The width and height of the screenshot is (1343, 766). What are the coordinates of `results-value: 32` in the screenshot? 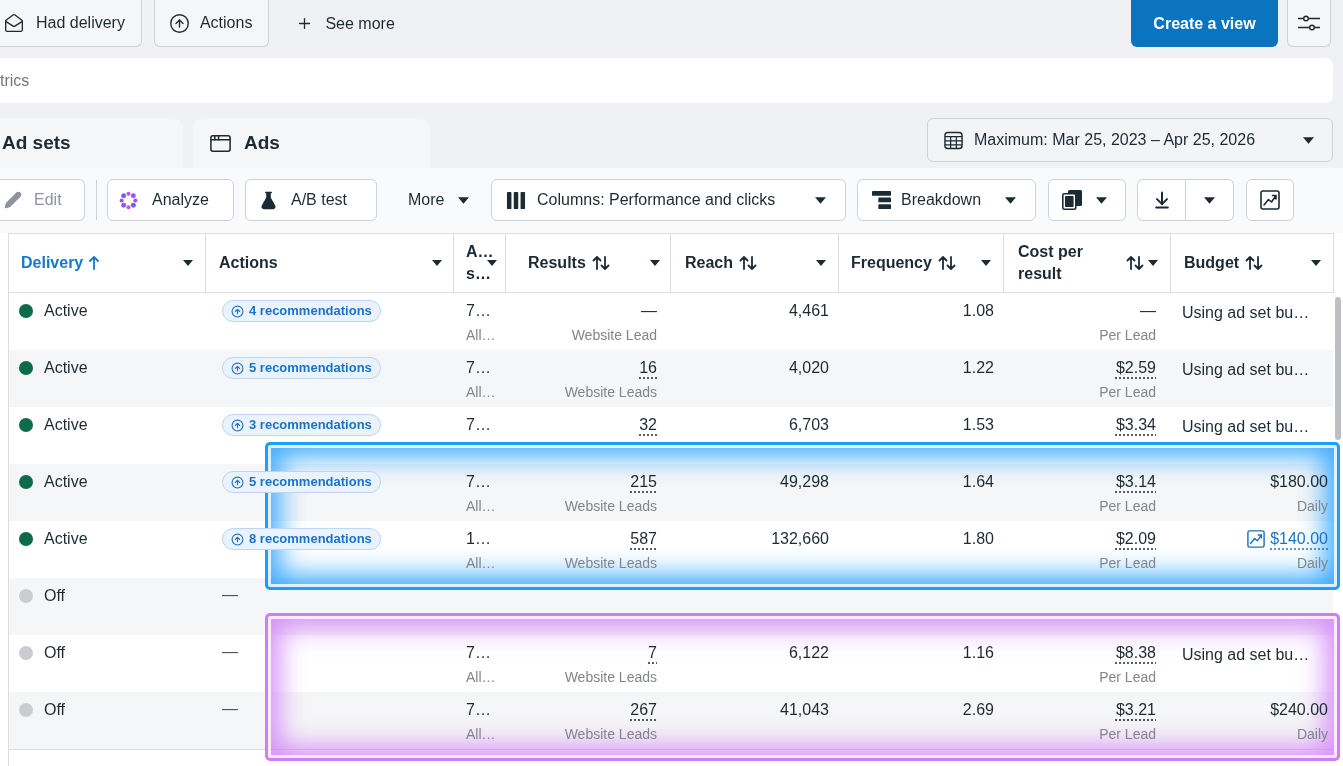 It's located at (648, 425).